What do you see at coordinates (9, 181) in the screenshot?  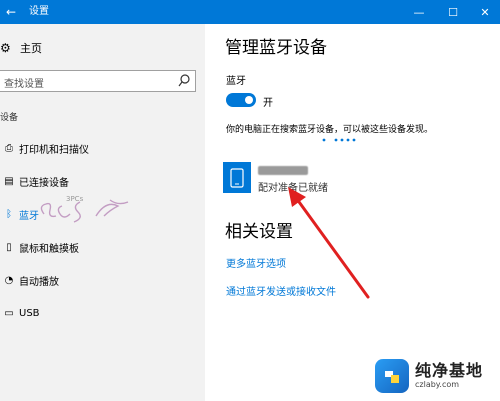 I see `connected-devices-icon: ▤` at bounding box center [9, 181].